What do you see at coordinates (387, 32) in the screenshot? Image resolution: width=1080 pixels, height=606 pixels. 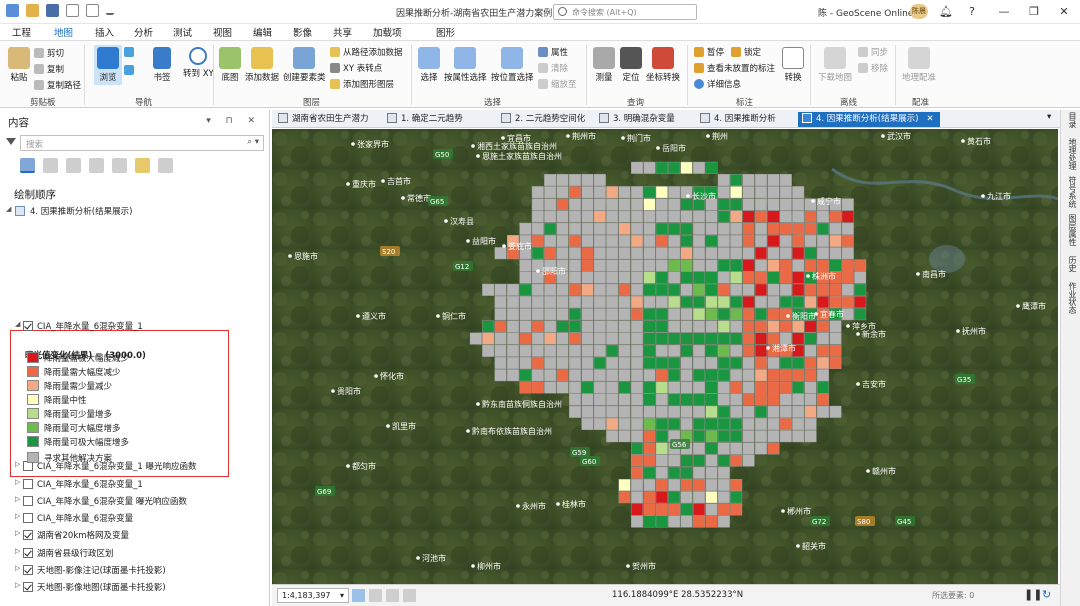 I see `tab-addins: 加载项` at bounding box center [387, 32].